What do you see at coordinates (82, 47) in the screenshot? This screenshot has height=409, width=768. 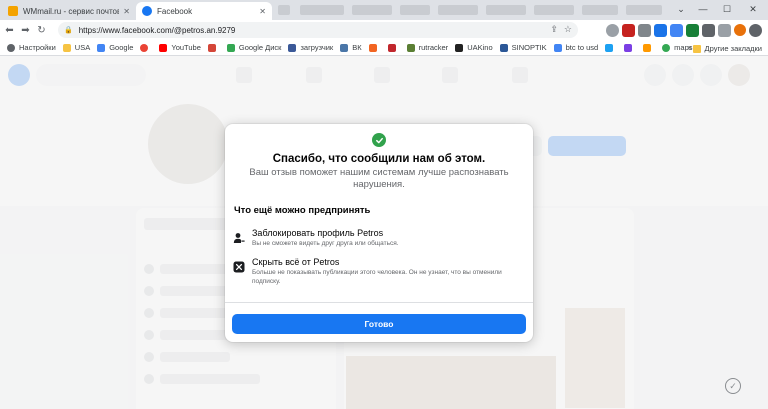 I see `bookmark-label: USA` at bounding box center [82, 47].